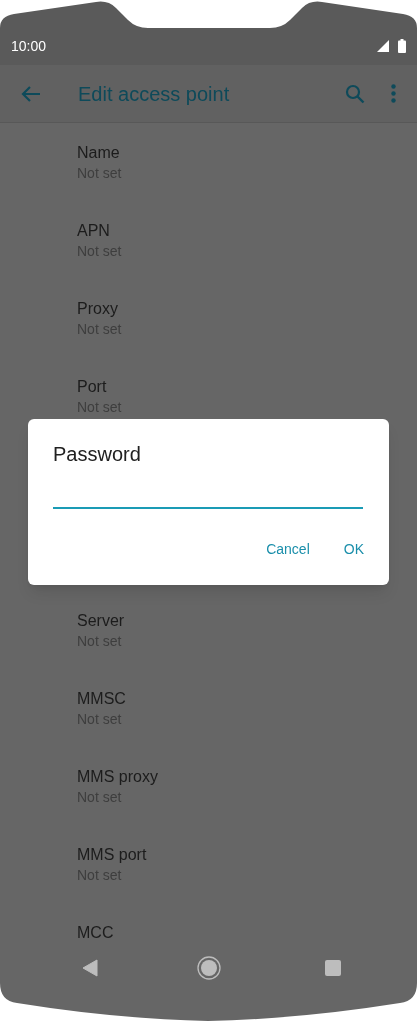 The height and width of the screenshot is (1022, 417). I want to click on search-icon, so click(355, 93).